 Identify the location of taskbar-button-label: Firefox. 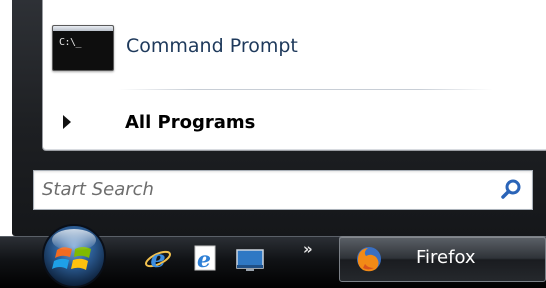
(446, 257).